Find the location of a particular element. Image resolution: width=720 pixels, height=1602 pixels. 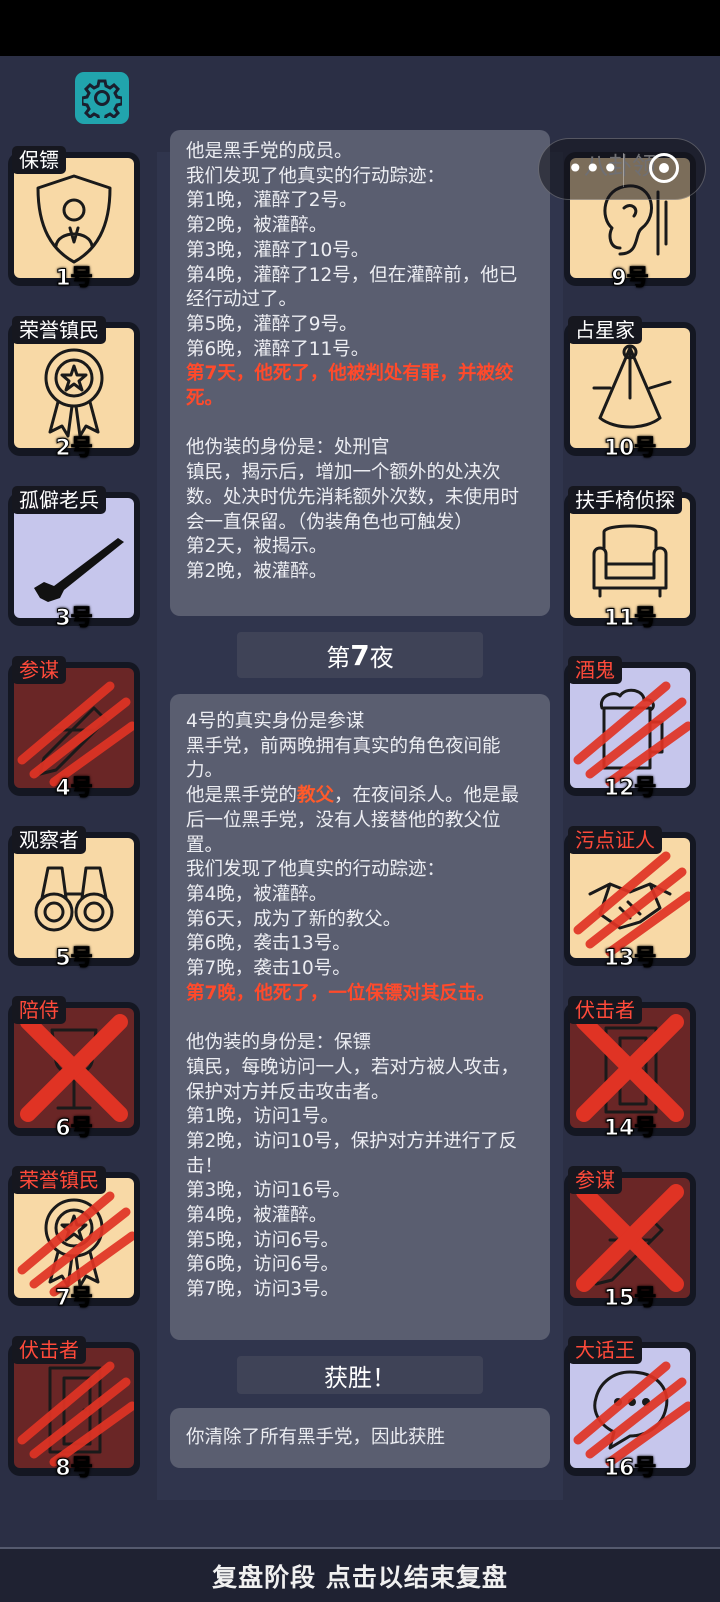

victory-message: 你清除了所有黑手党，因此获胜 is located at coordinates (316, 1437).